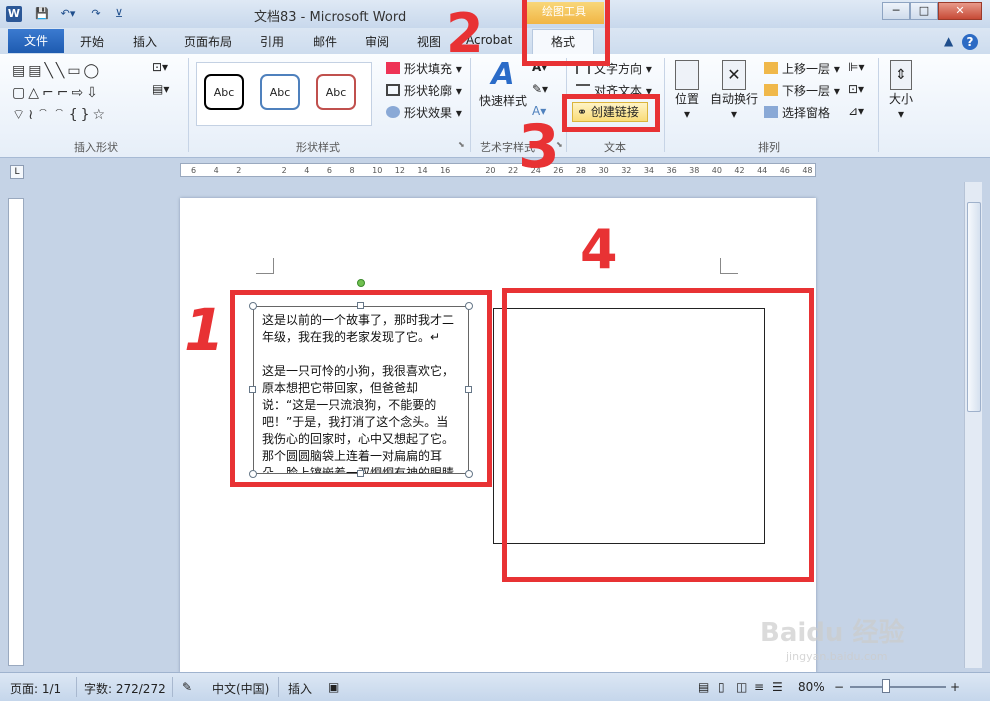  I want to click on ruler-tick: 36, so click(671, 170).